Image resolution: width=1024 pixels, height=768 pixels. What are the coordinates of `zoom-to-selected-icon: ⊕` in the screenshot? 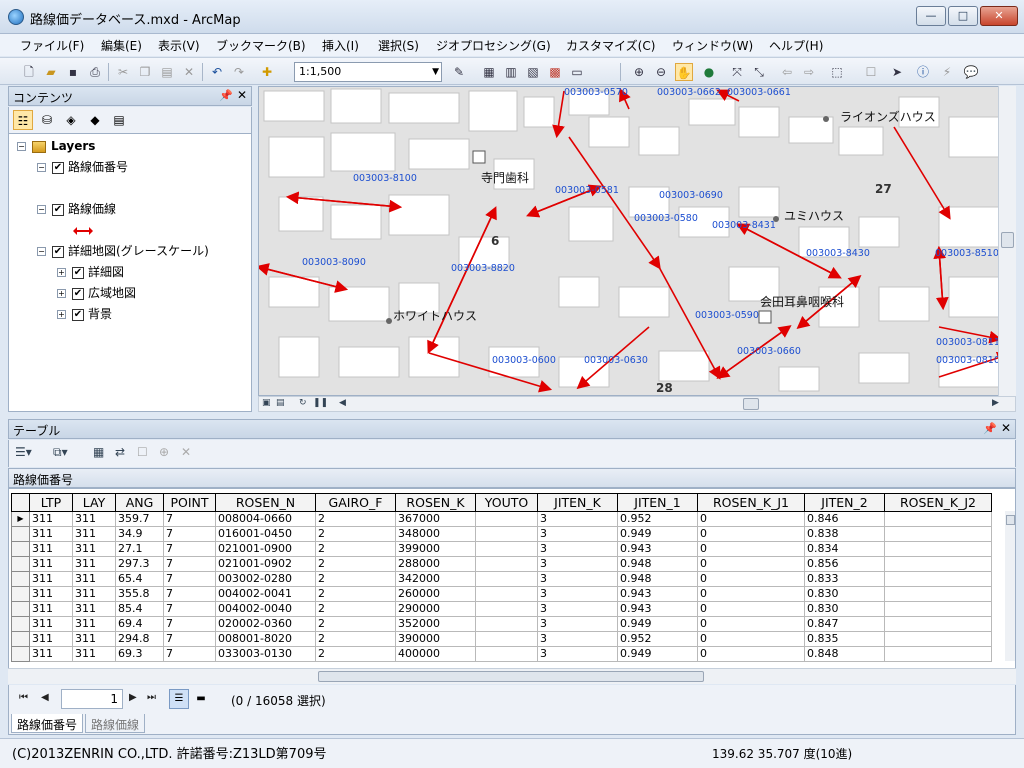 It's located at (164, 452).